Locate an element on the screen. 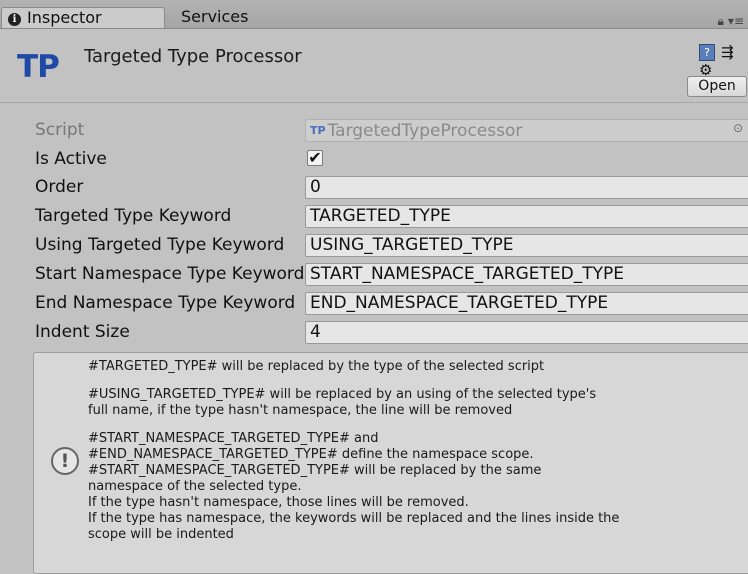 Image resolution: width=748 pixels, height=574 pixels. tab-inspector-label: Inspector is located at coordinates (64, 17).